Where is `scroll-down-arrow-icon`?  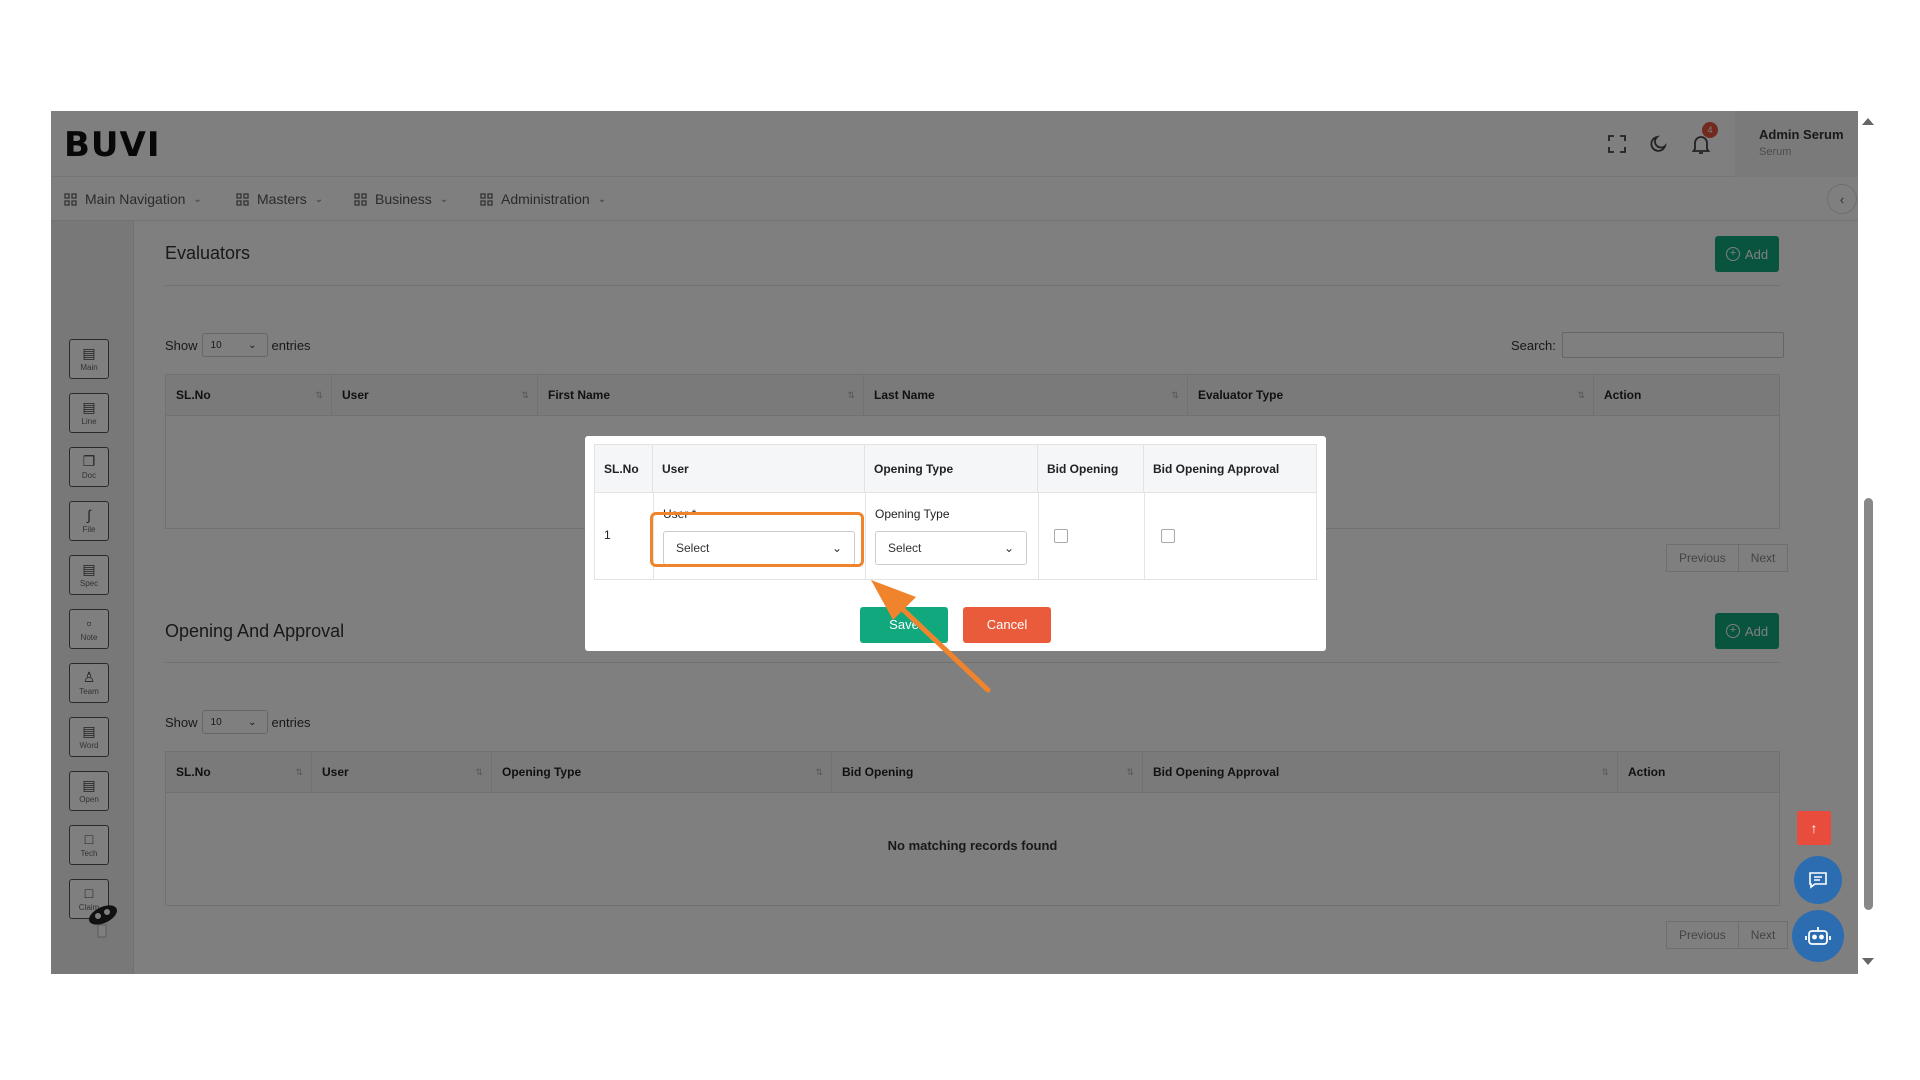 scroll-down-arrow-icon is located at coordinates (1868, 961).